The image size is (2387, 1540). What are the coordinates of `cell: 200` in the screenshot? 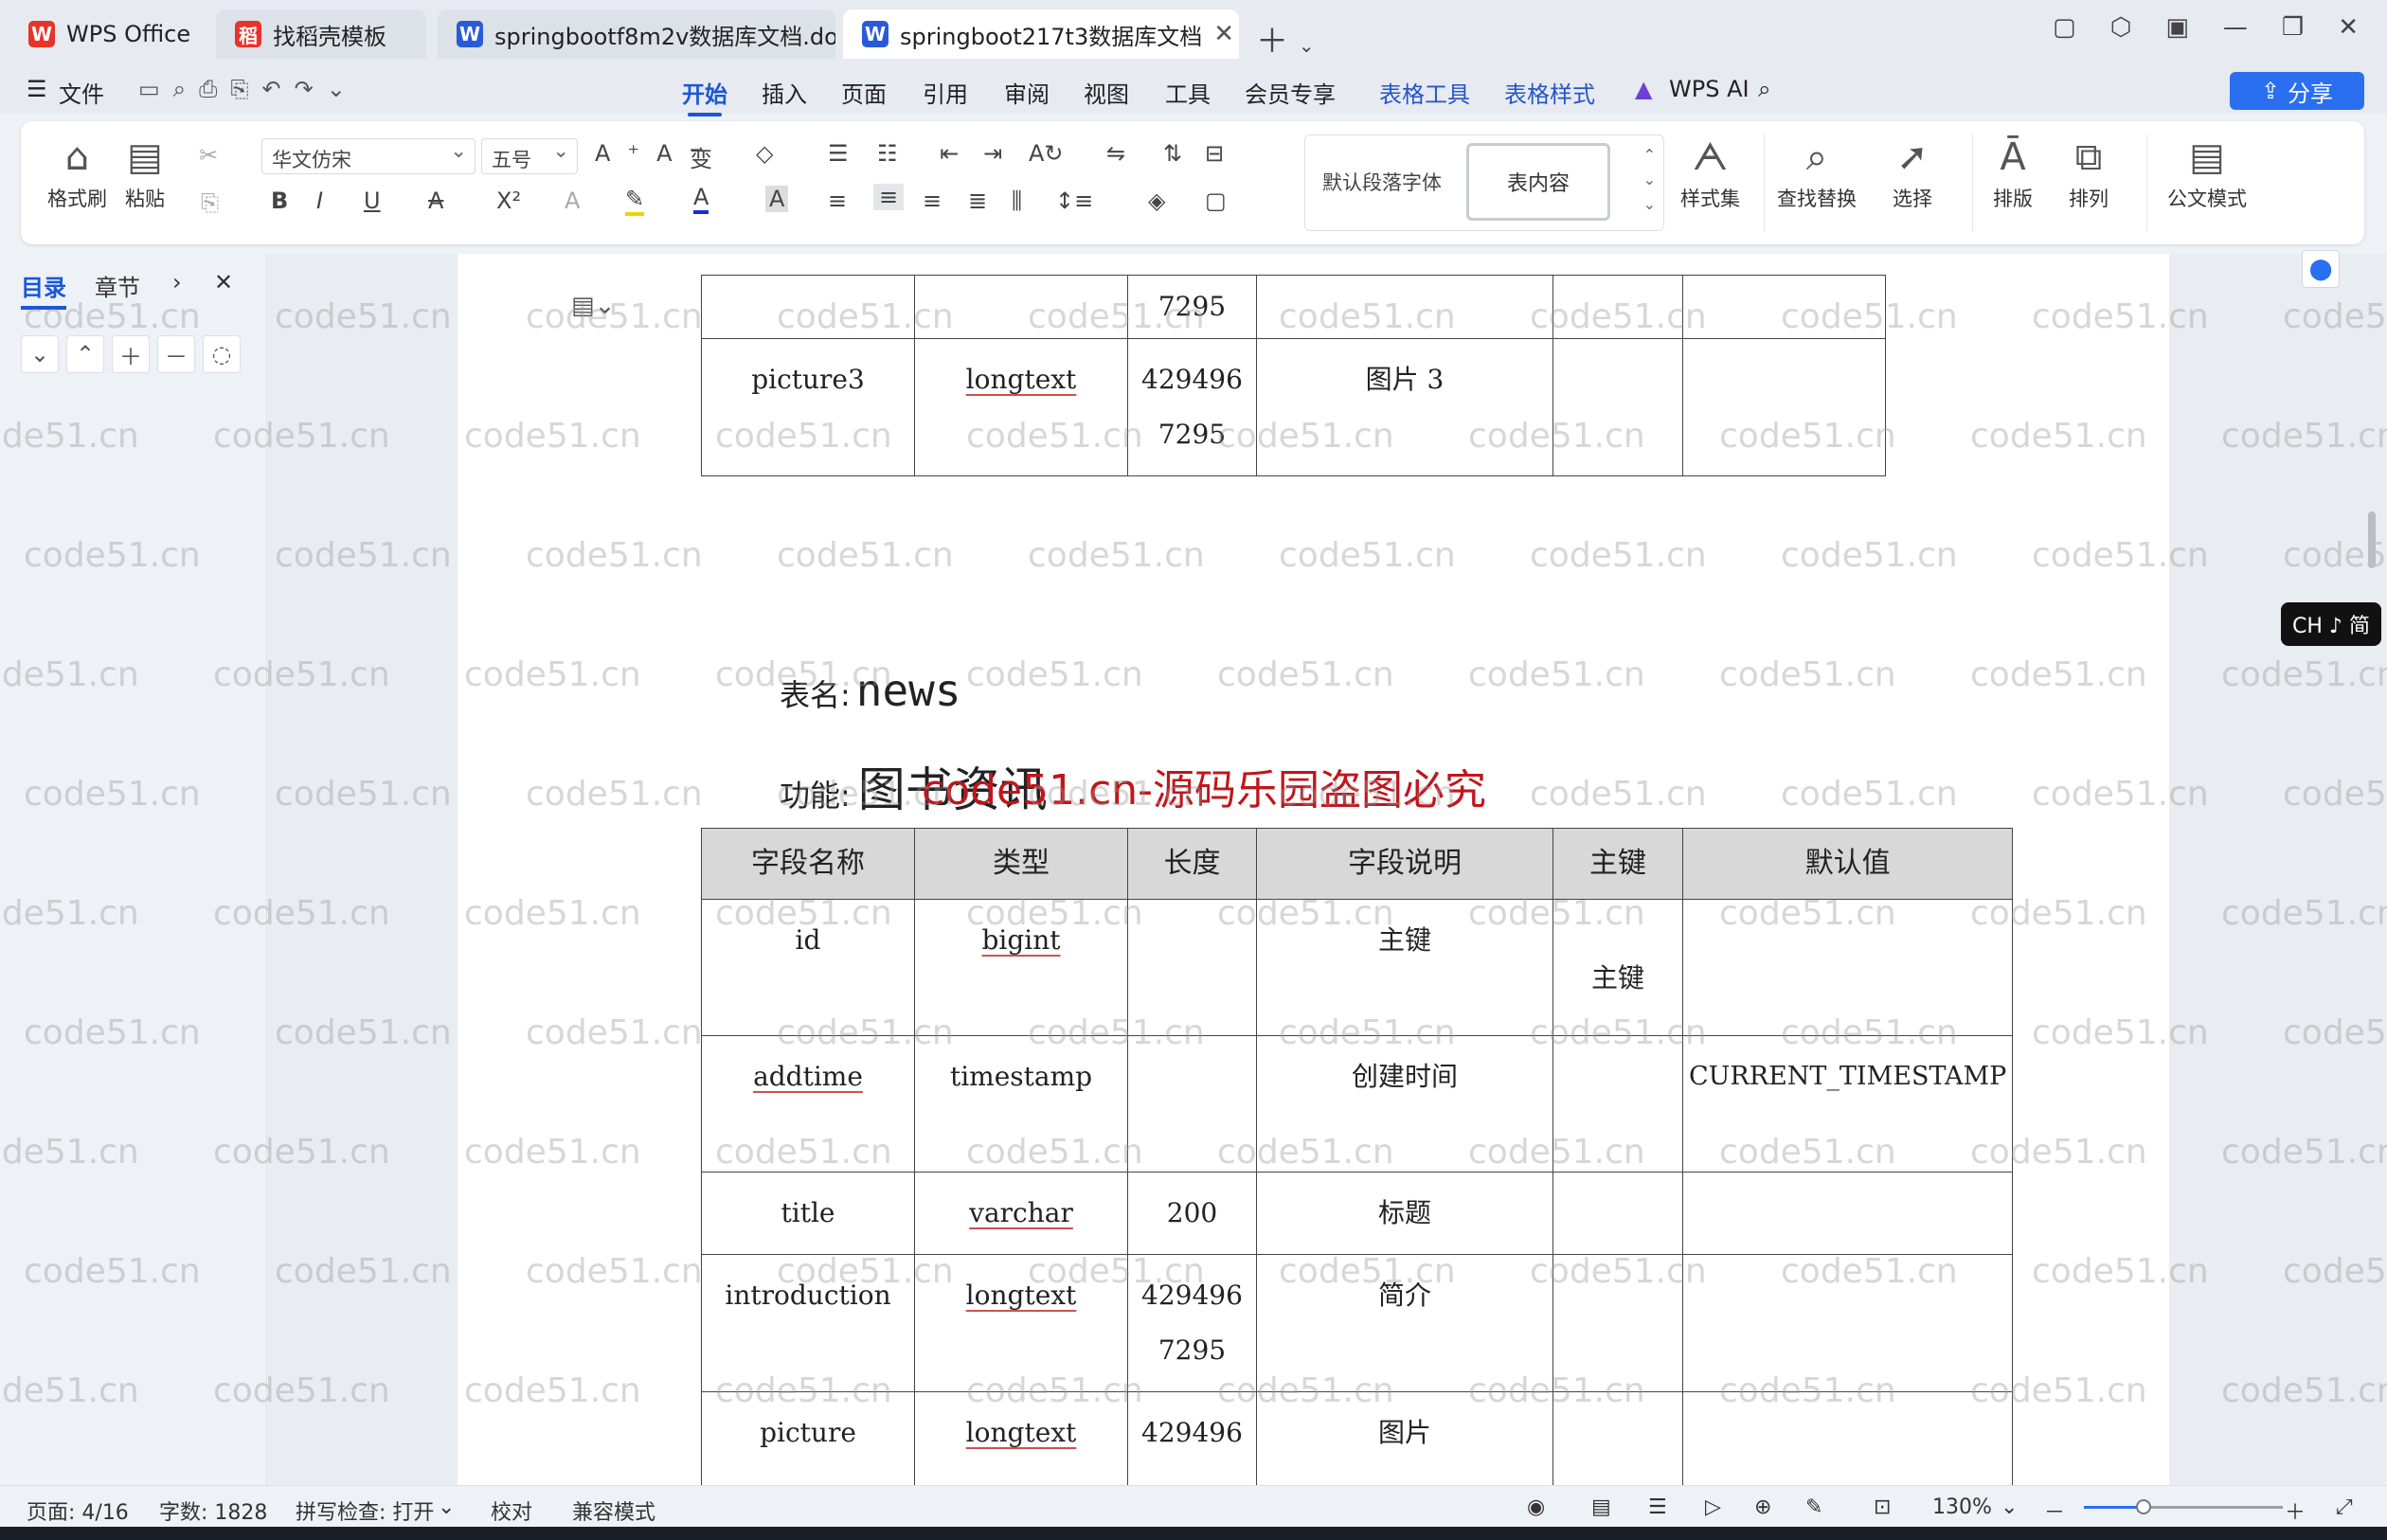 It's located at (1192, 1213).